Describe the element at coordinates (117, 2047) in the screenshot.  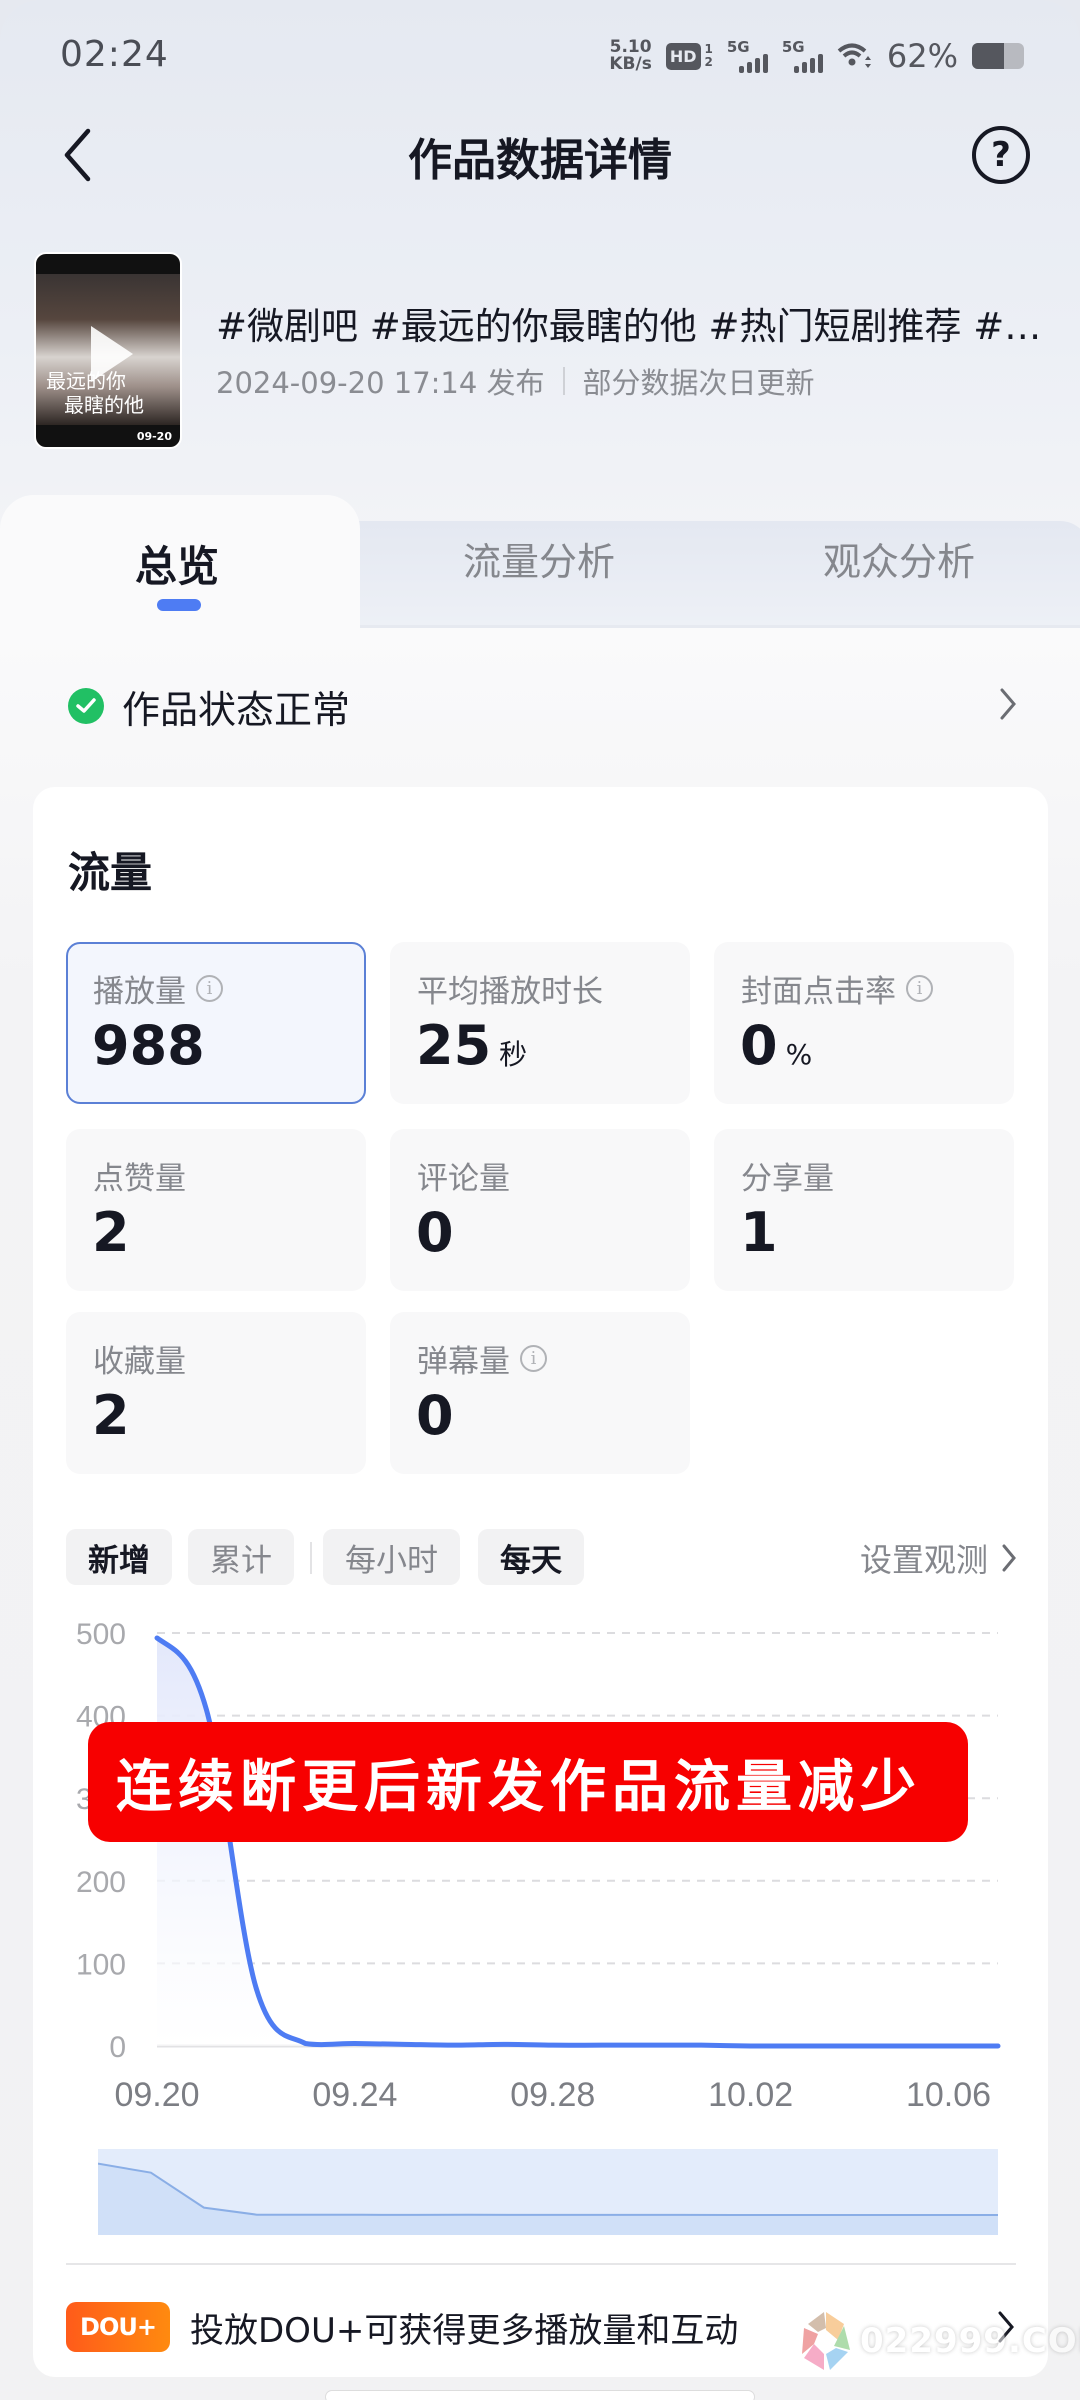
I see `y-tick-label: 0` at that location.